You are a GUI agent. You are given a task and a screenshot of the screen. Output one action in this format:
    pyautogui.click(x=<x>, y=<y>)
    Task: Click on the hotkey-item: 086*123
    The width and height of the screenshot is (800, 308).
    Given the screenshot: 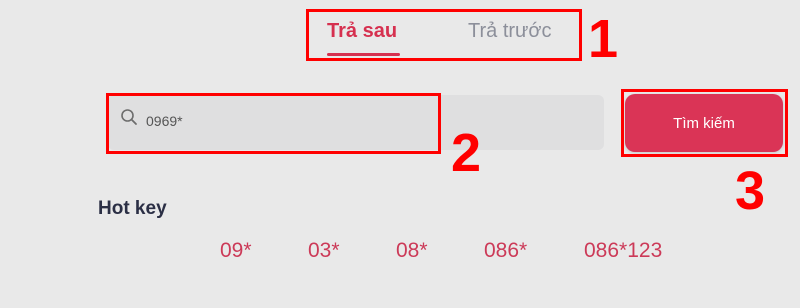 What is the action you would take?
    pyautogui.click(x=623, y=251)
    